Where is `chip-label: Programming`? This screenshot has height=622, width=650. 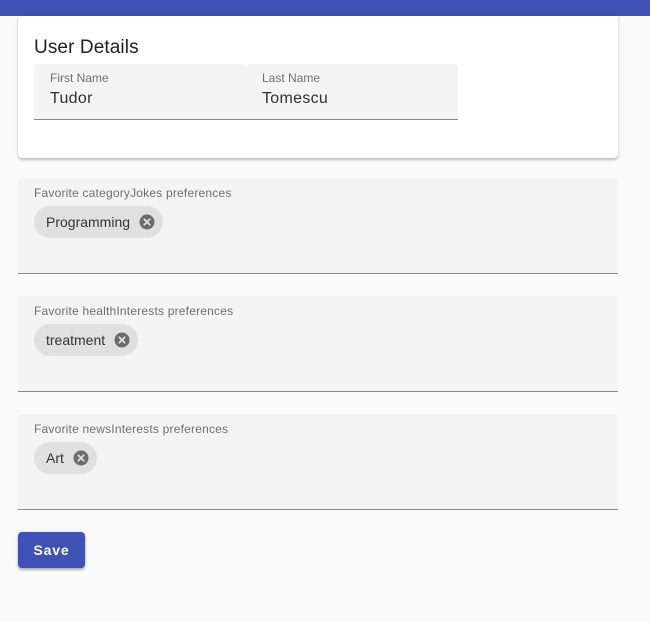 chip-label: Programming is located at coordinates (88, 222).